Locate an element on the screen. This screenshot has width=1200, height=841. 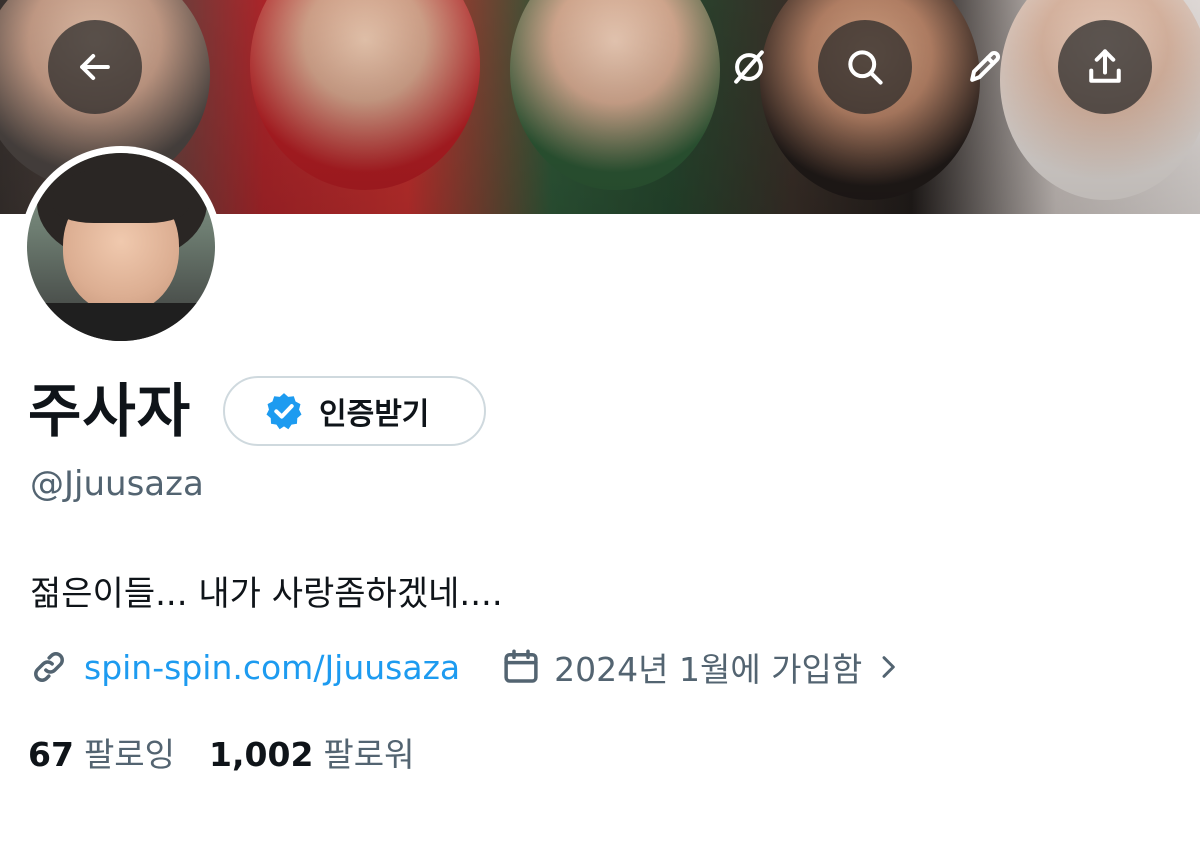
back-button is located at coordinates (95, 67).